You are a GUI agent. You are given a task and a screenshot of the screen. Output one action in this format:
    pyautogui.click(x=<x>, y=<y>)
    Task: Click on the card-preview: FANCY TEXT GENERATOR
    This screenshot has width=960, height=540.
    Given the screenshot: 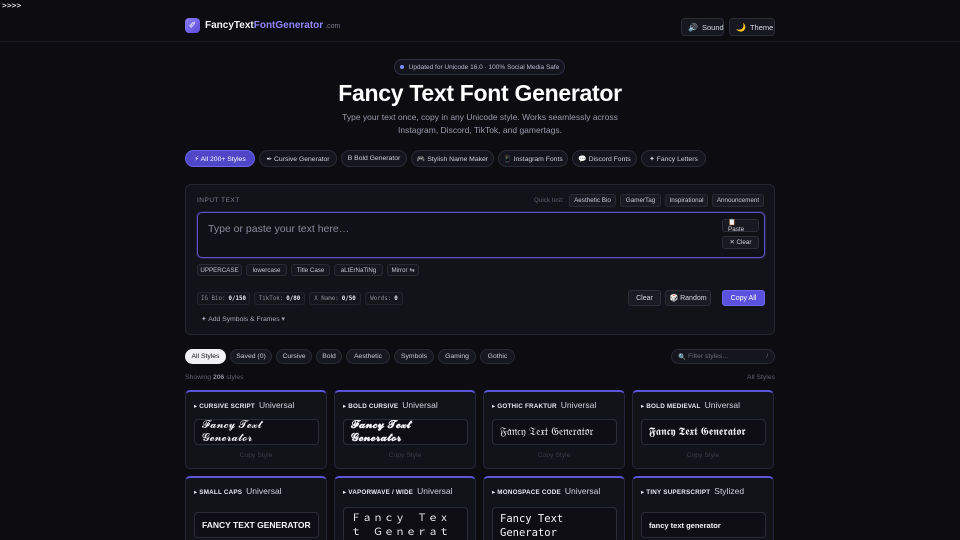 What is the action you would take?
    pyautogui.click(x=256, y=525)
    